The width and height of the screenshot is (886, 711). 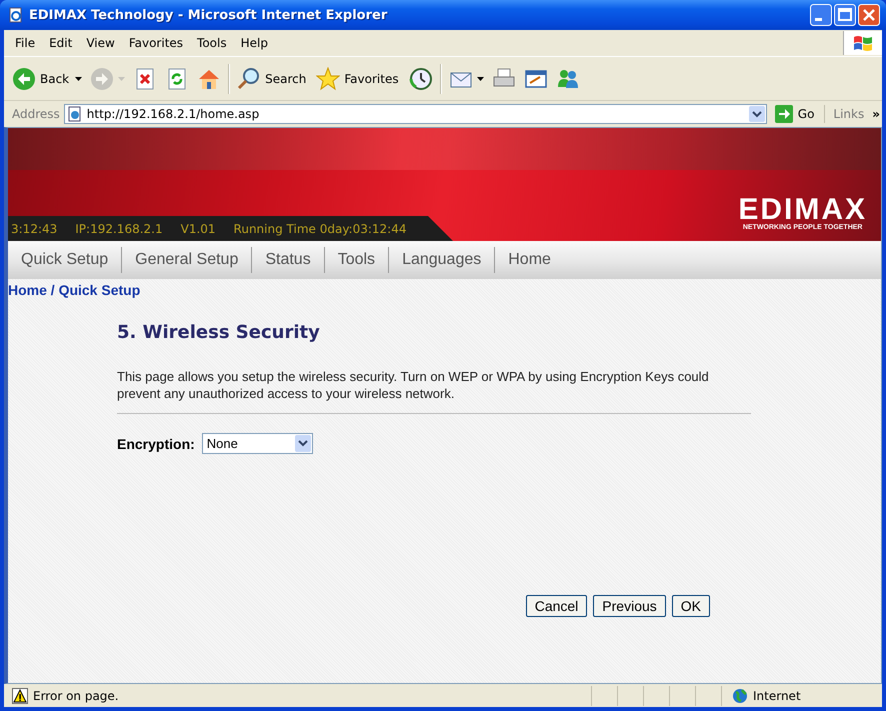 What do you see at coordinates (75, 289) in the screenshot?
I see `breadcrumb: Home / Quick Setup` at bounding box center [75, 289].